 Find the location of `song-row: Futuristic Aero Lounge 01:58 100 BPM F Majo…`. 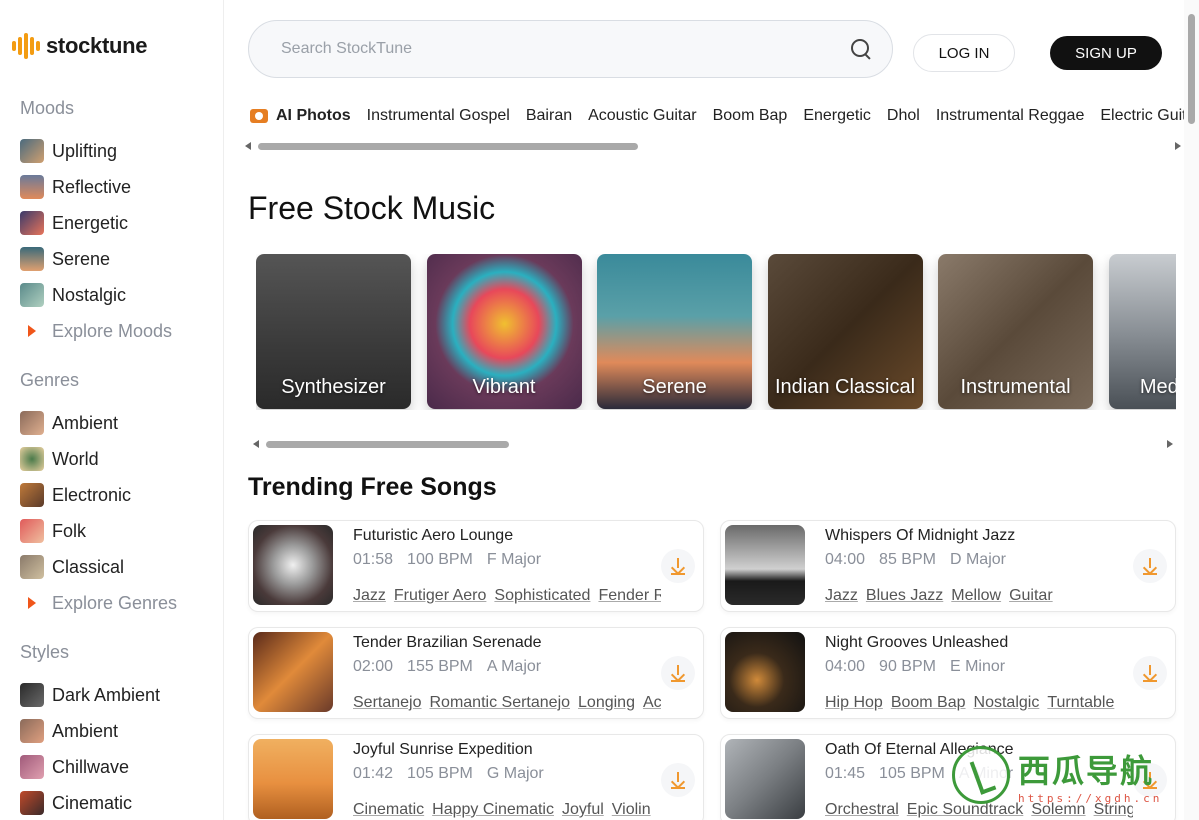

song-row: Futuristic Aero Lounge 01:58 100 BPM F Majo… is located at coordinates (476, 566).